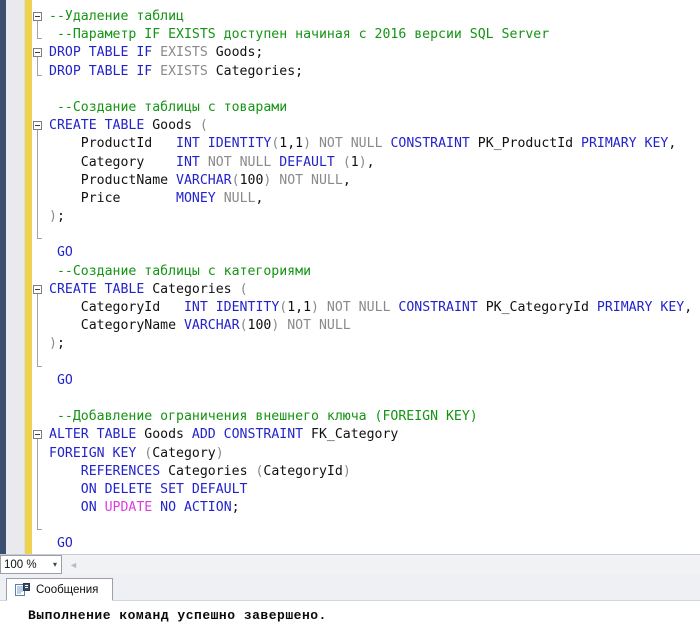  What do you see at coordinates (366, 199) in the screenshot?
I see `code-line: Price MONEY NULL,` at bounding box center [366, 199].